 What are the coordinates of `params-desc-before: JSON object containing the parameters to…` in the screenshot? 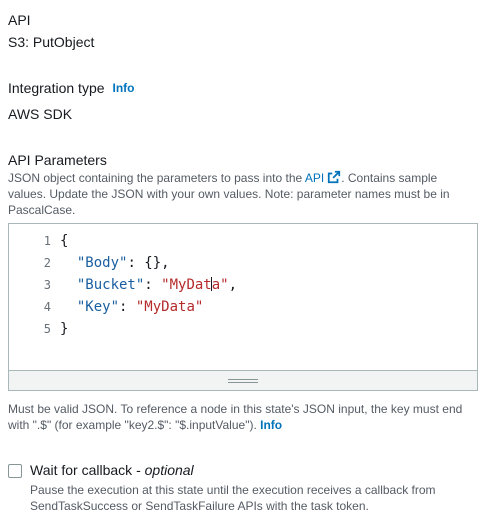 It's located at (156, 178).